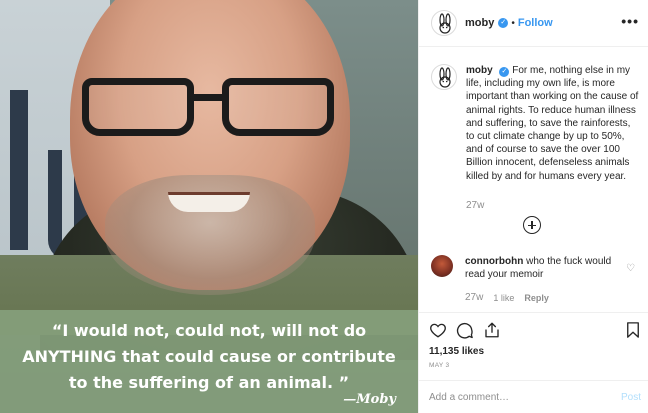 The width and height of the screenshot is (648, 413). I want to click on add-comment-bar: Post, so click(533, 396).